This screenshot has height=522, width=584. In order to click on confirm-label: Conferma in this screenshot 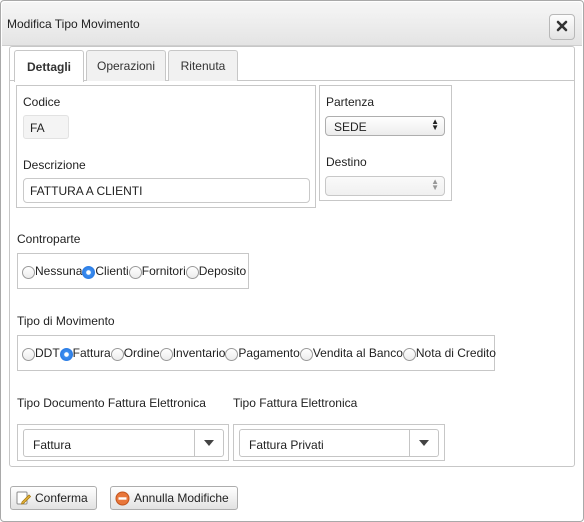, I will do `click(61, 498)`.